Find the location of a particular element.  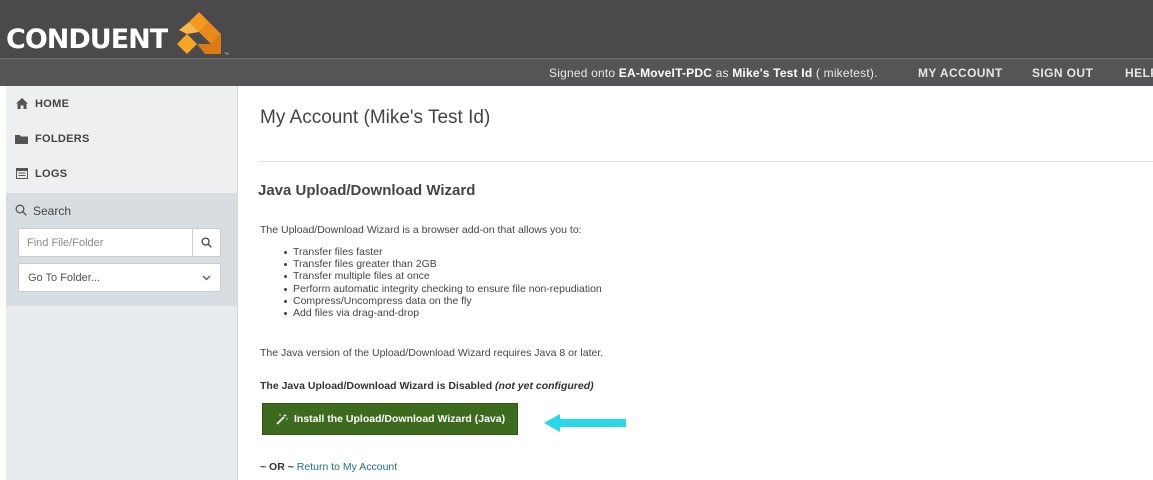

page-title: My Account (Mike's Test Id) is located at coordinates (375, 117).